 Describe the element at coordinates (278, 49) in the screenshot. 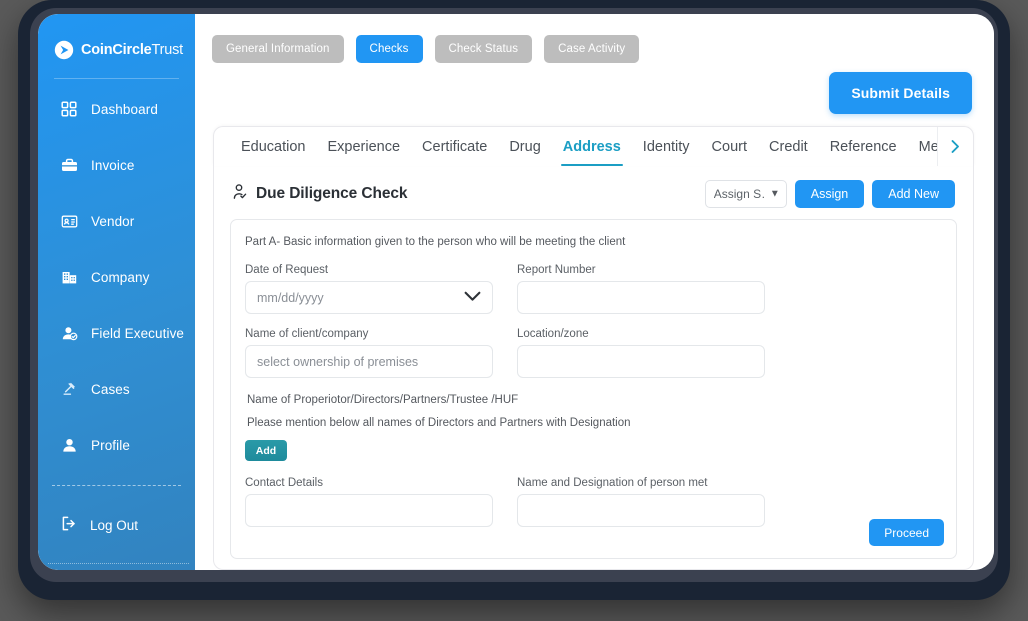

I see `pill-general-information: General Information` at that location.